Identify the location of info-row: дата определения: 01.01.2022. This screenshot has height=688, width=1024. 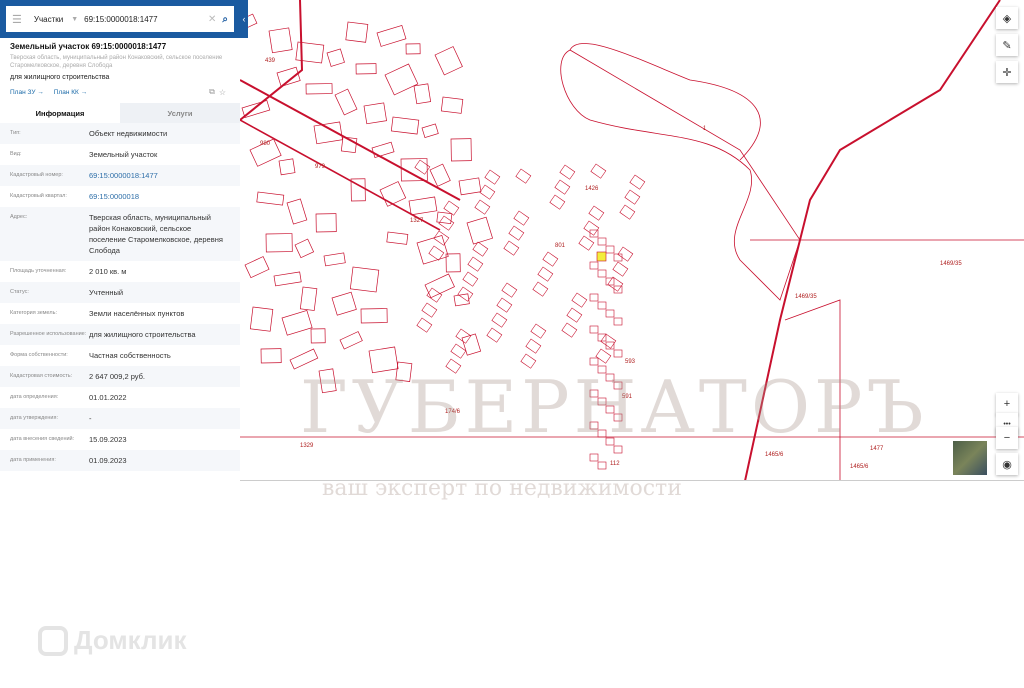
(120, 397).